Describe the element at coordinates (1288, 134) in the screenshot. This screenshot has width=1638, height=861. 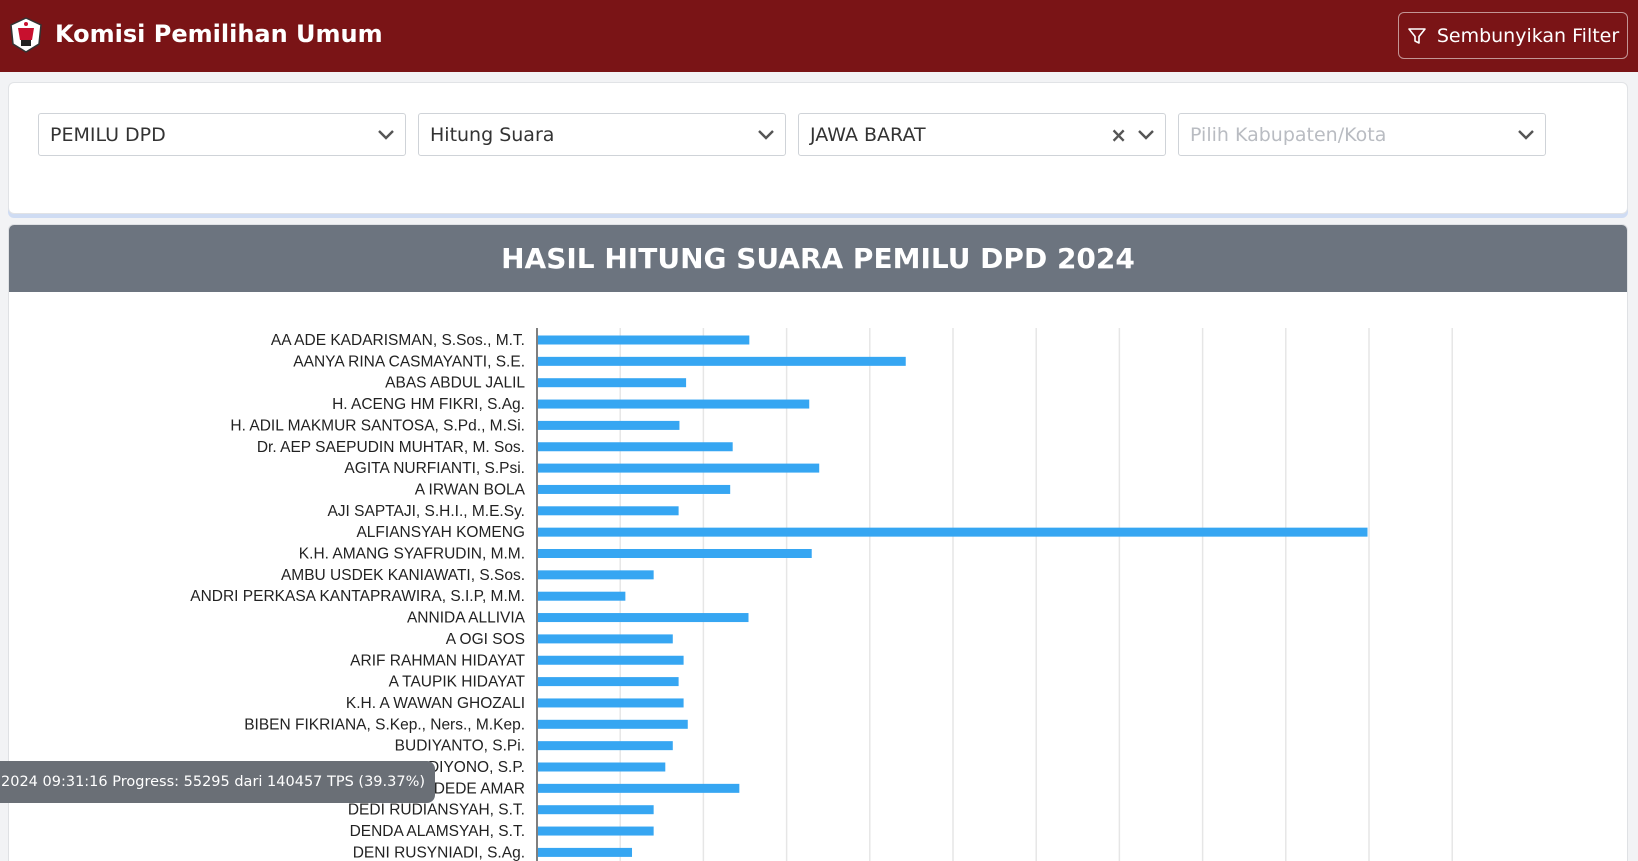
I see `regency-select-placeholder: Pilih Kabupaten/Kota` at that location.